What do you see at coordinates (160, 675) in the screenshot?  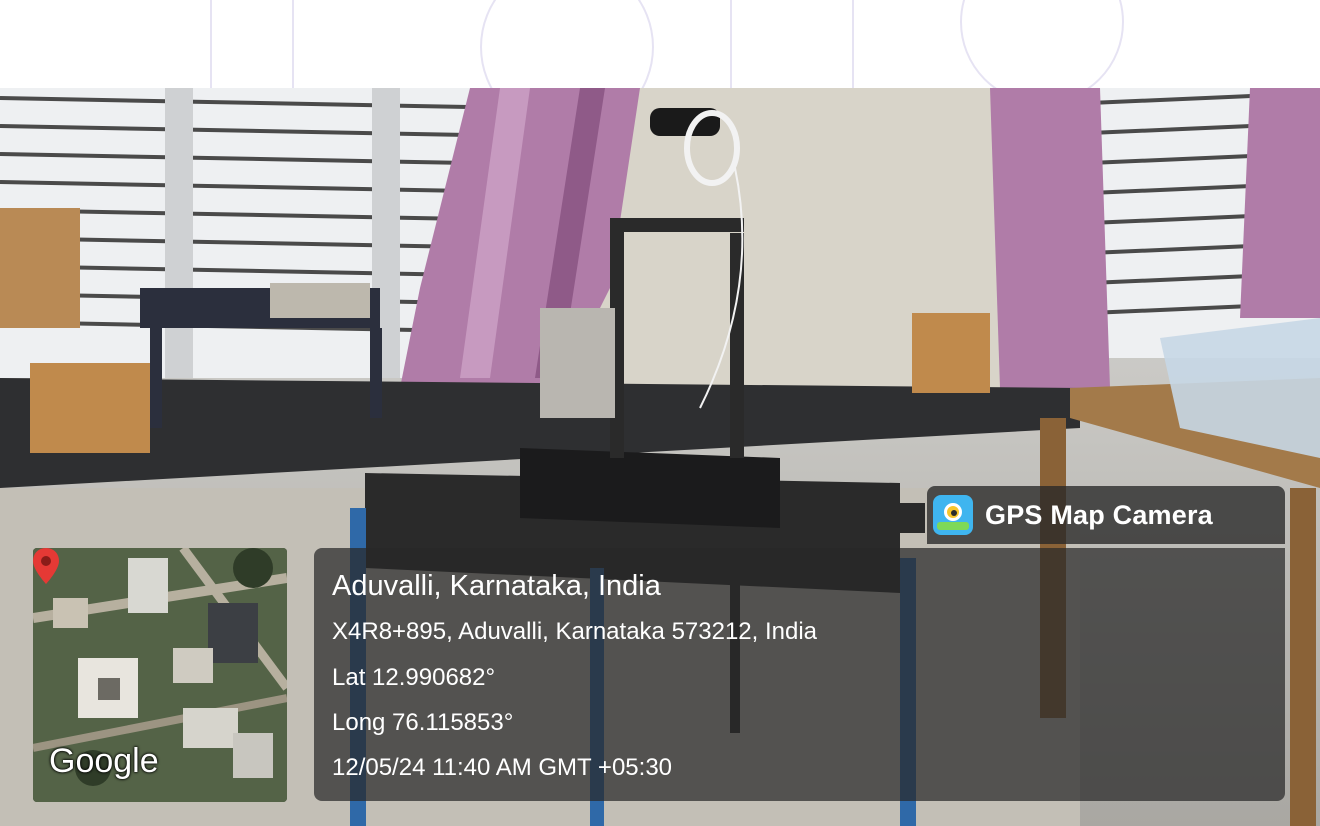 I see `map-thumbnail: Google` at bounding box center [160, 675].